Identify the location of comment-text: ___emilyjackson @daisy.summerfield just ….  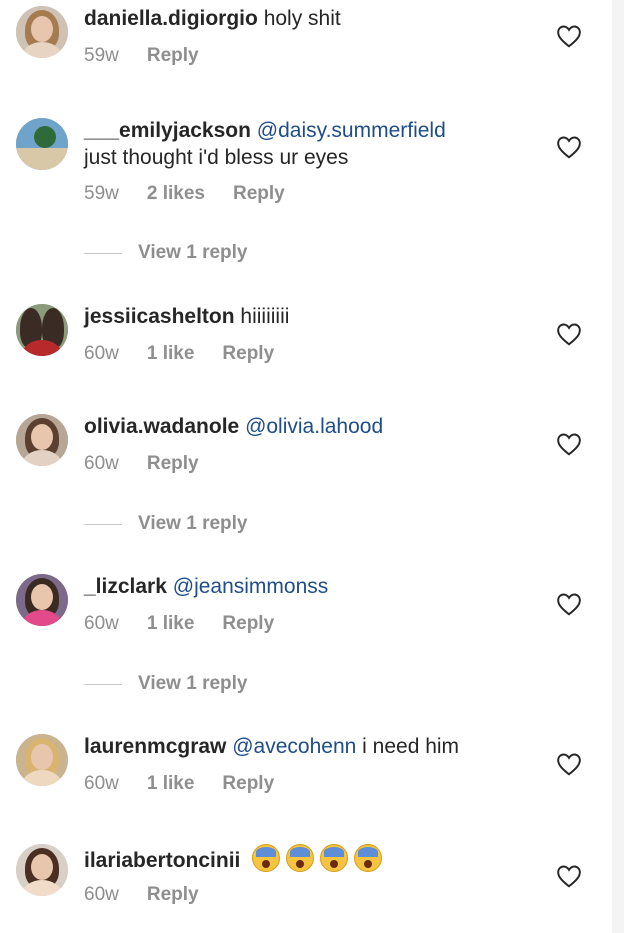
(314, 144).